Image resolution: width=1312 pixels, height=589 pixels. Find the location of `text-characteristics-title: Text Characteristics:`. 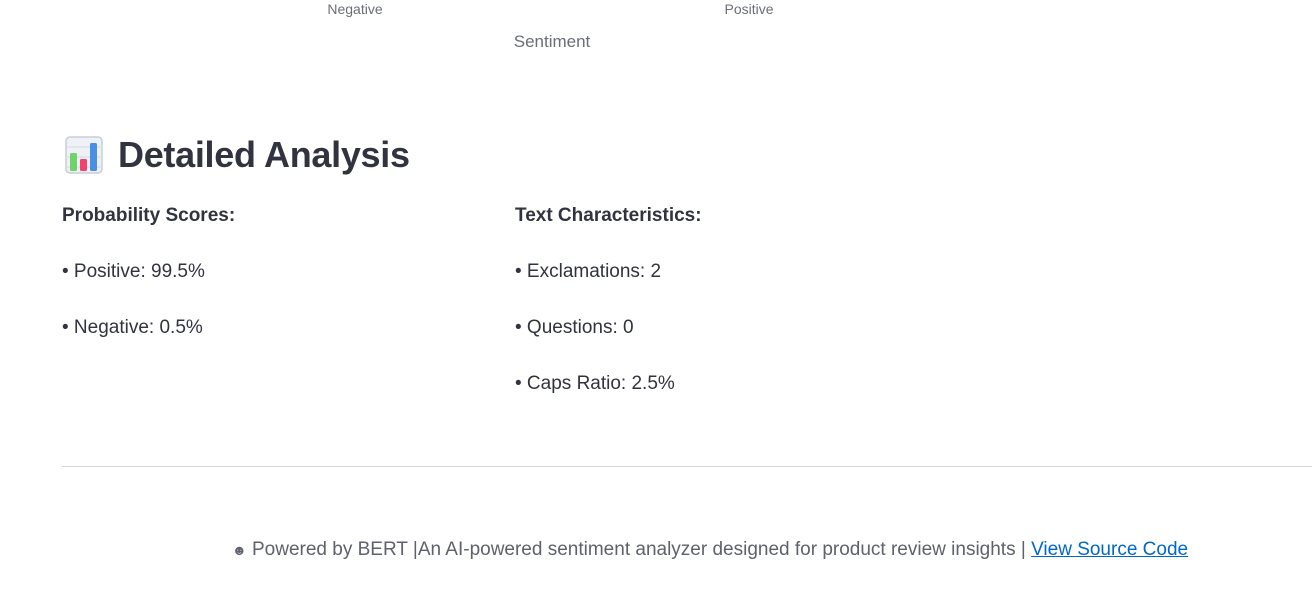

text-characteristics-title: Text Characteristics: is located at coordinates (608, 215).